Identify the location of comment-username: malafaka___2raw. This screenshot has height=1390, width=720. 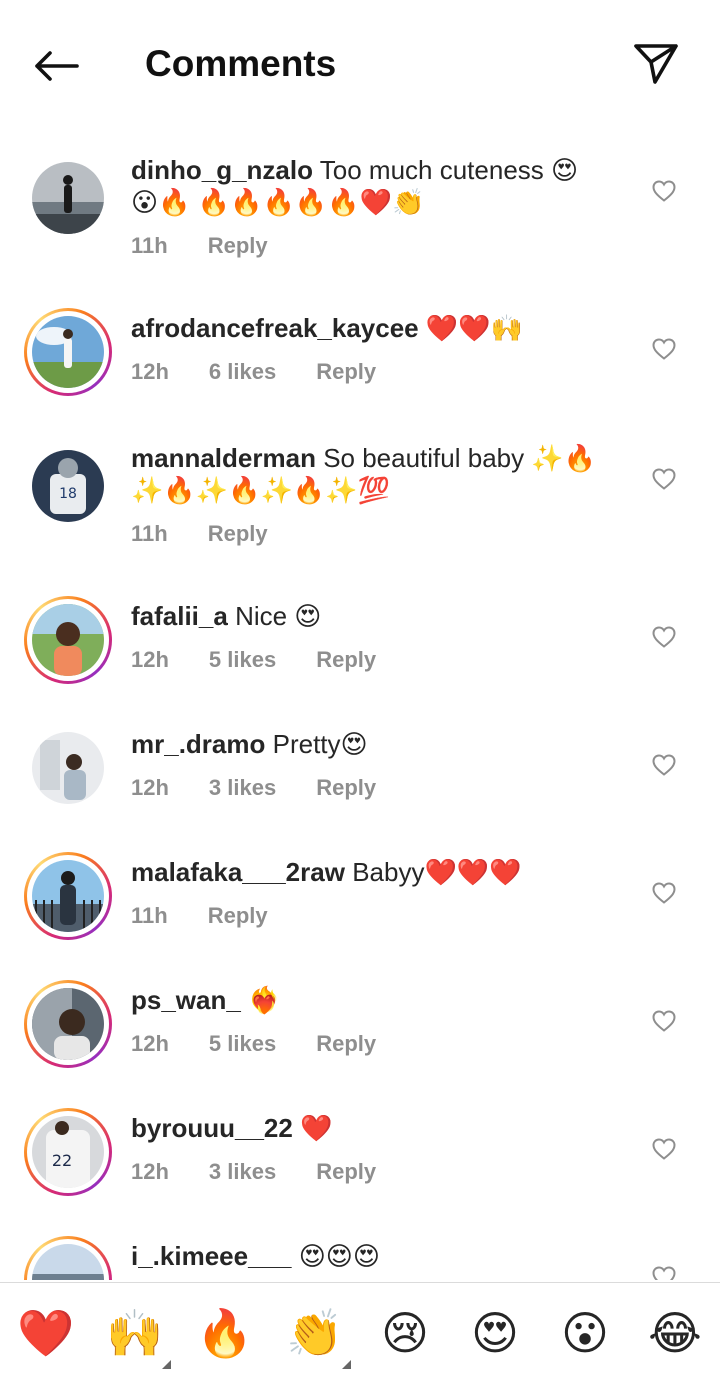
(238, 872).